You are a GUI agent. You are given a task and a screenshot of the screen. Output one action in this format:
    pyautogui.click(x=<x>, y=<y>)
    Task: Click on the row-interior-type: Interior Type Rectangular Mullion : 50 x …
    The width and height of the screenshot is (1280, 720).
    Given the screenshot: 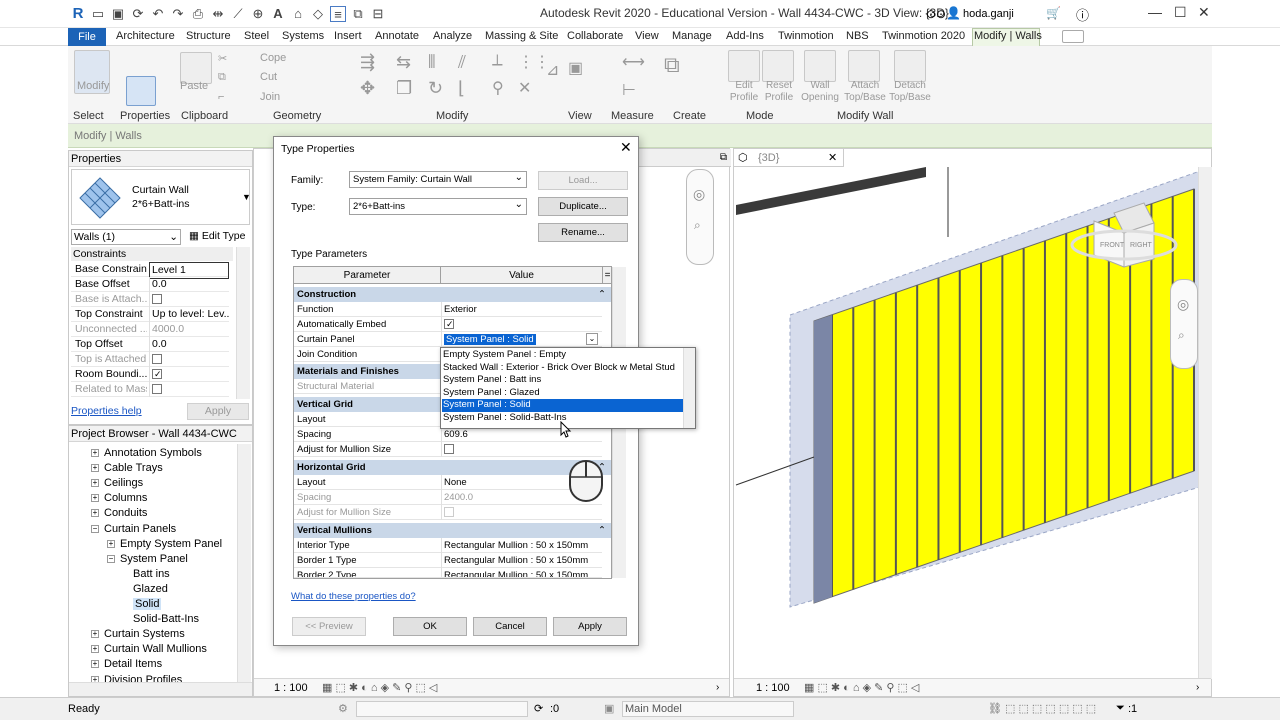 What is the action you would take?
    pyautogui.click(x=448, y=545)
    